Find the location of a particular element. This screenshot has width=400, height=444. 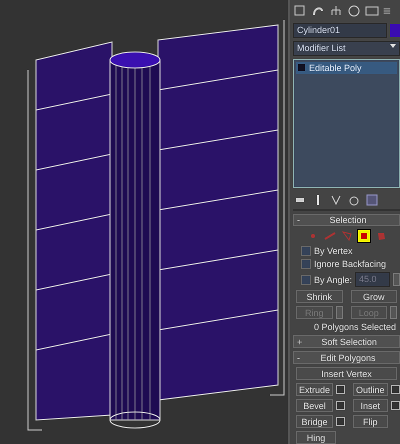

polygon-tool-button: Bridge is located at coordinates (315, 421).